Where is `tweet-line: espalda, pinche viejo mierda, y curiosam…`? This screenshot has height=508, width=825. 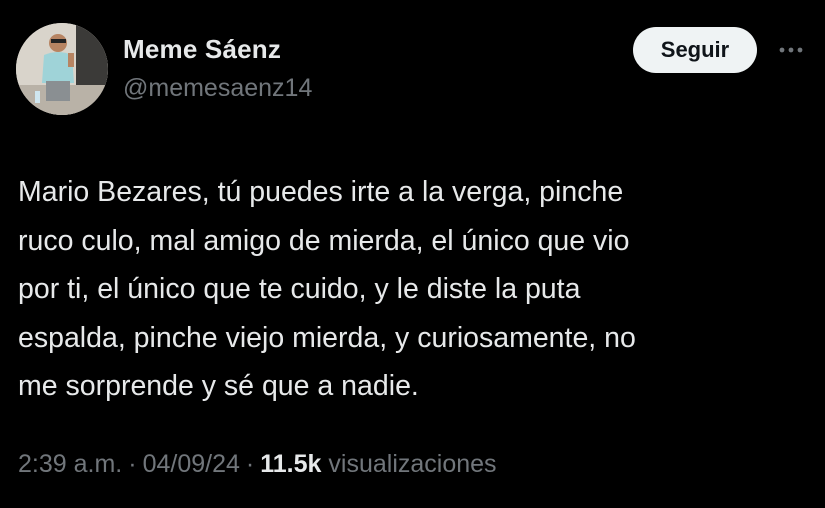
tweet-line: espalda, pinche viejo mierda, y curiosam… is located at coordinates (327, 337).